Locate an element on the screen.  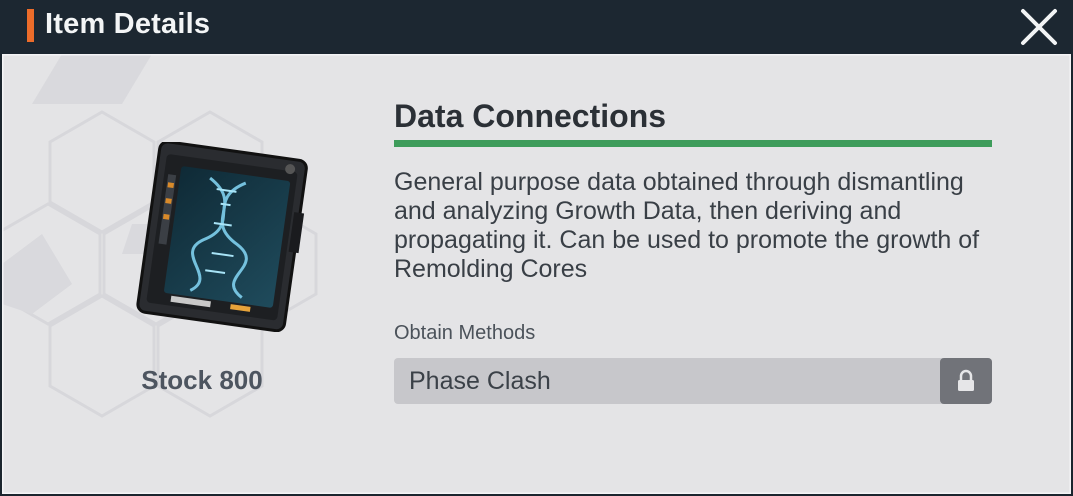
close-icon is located at coordinates (1039, 27).